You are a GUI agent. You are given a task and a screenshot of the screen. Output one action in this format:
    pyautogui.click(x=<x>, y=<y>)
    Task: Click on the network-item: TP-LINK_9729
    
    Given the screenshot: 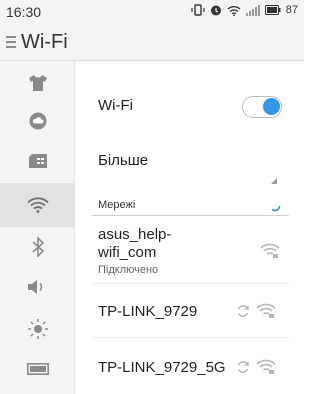 What is the action you would take?
    pyautogui.click(x=190, y=311)
    